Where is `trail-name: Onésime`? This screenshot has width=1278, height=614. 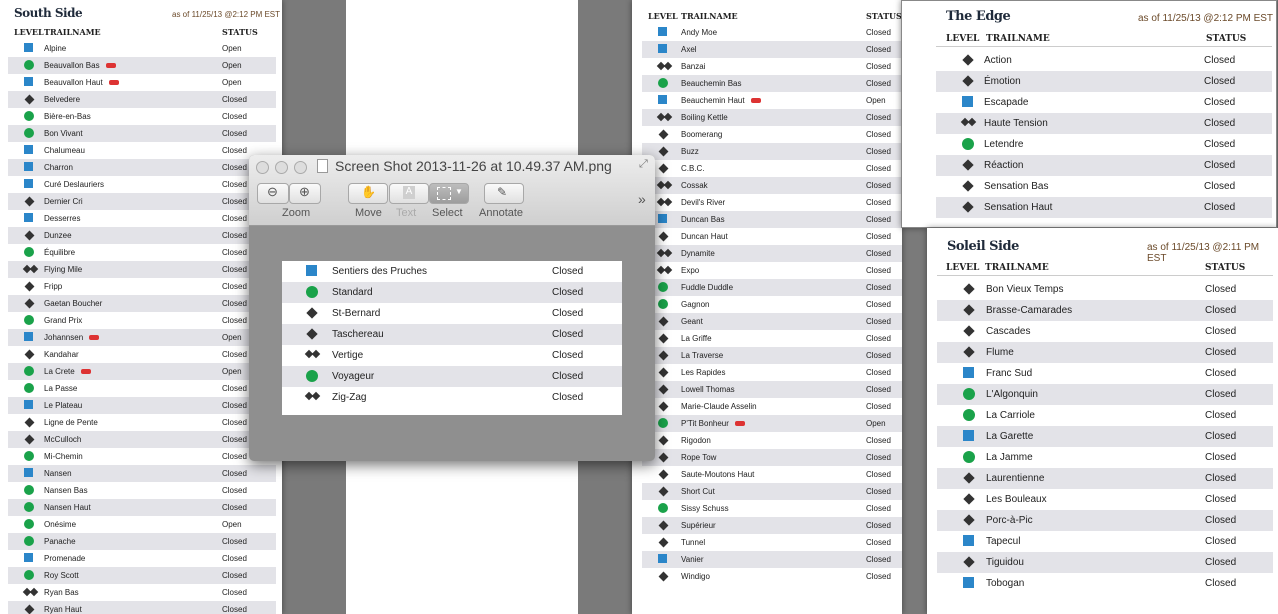
trail-name: Onésime is located at coordinates (60, 524).